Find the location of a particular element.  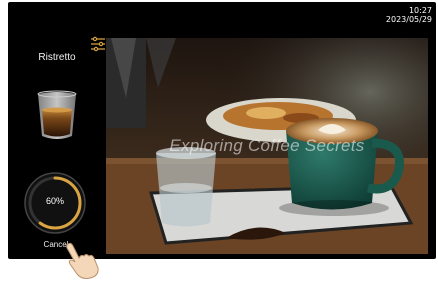

brew-progress-dial: 60% is located at coordinates (55, 203).